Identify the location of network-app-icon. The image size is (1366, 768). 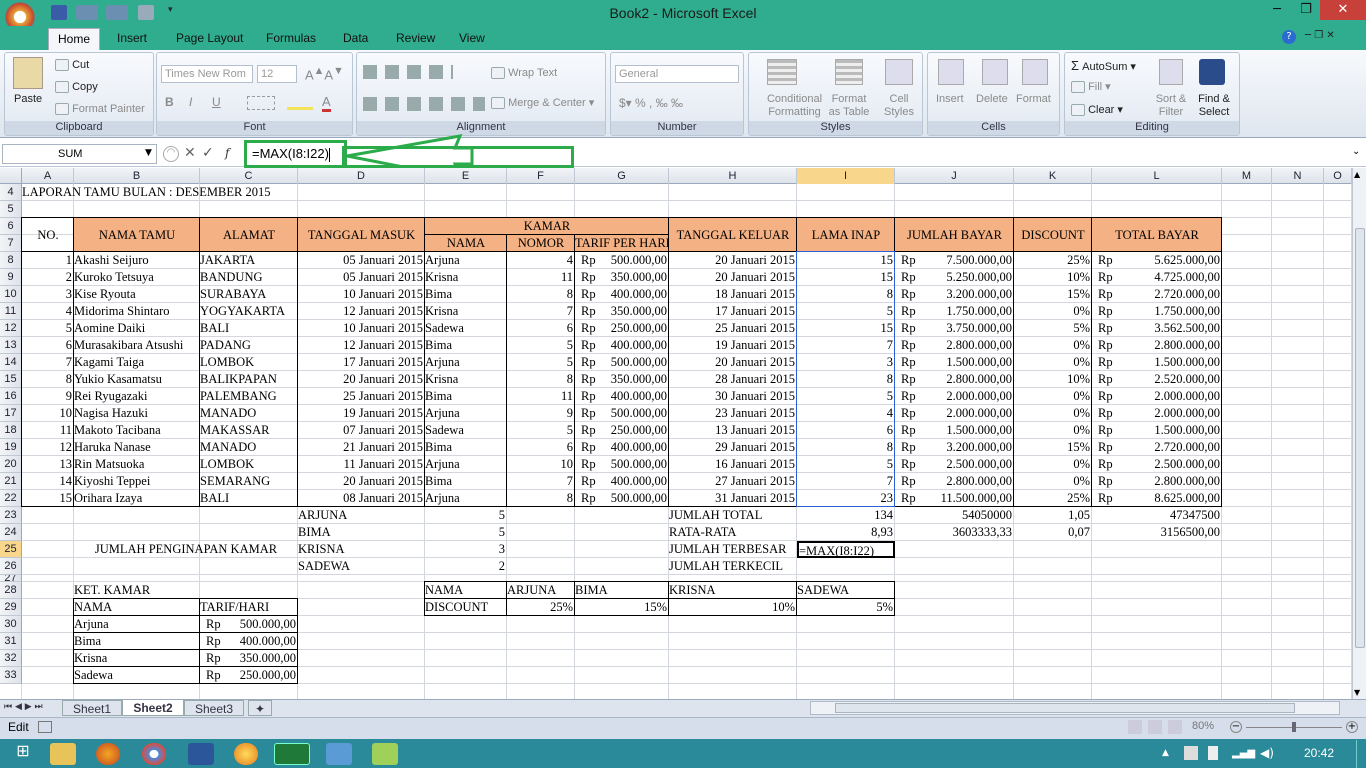
(385, 754).